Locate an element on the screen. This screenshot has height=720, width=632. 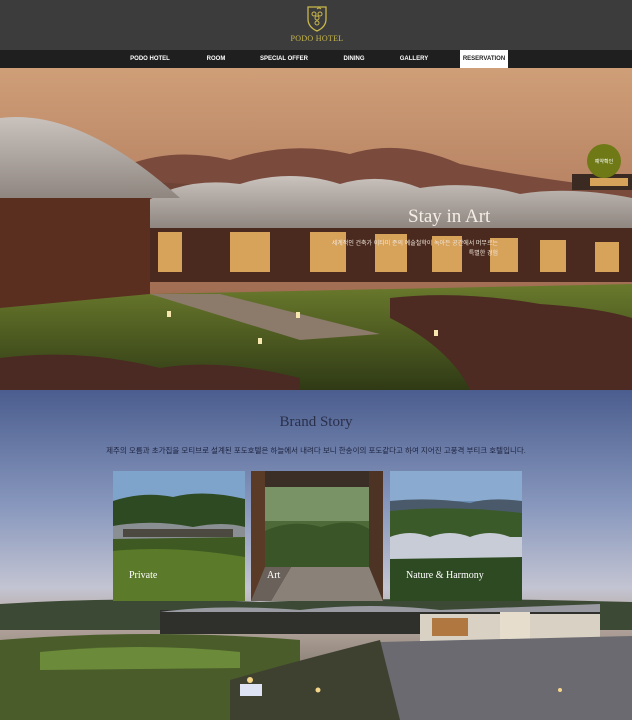
nature-harmony-photo is located at coordinates (456, 536).